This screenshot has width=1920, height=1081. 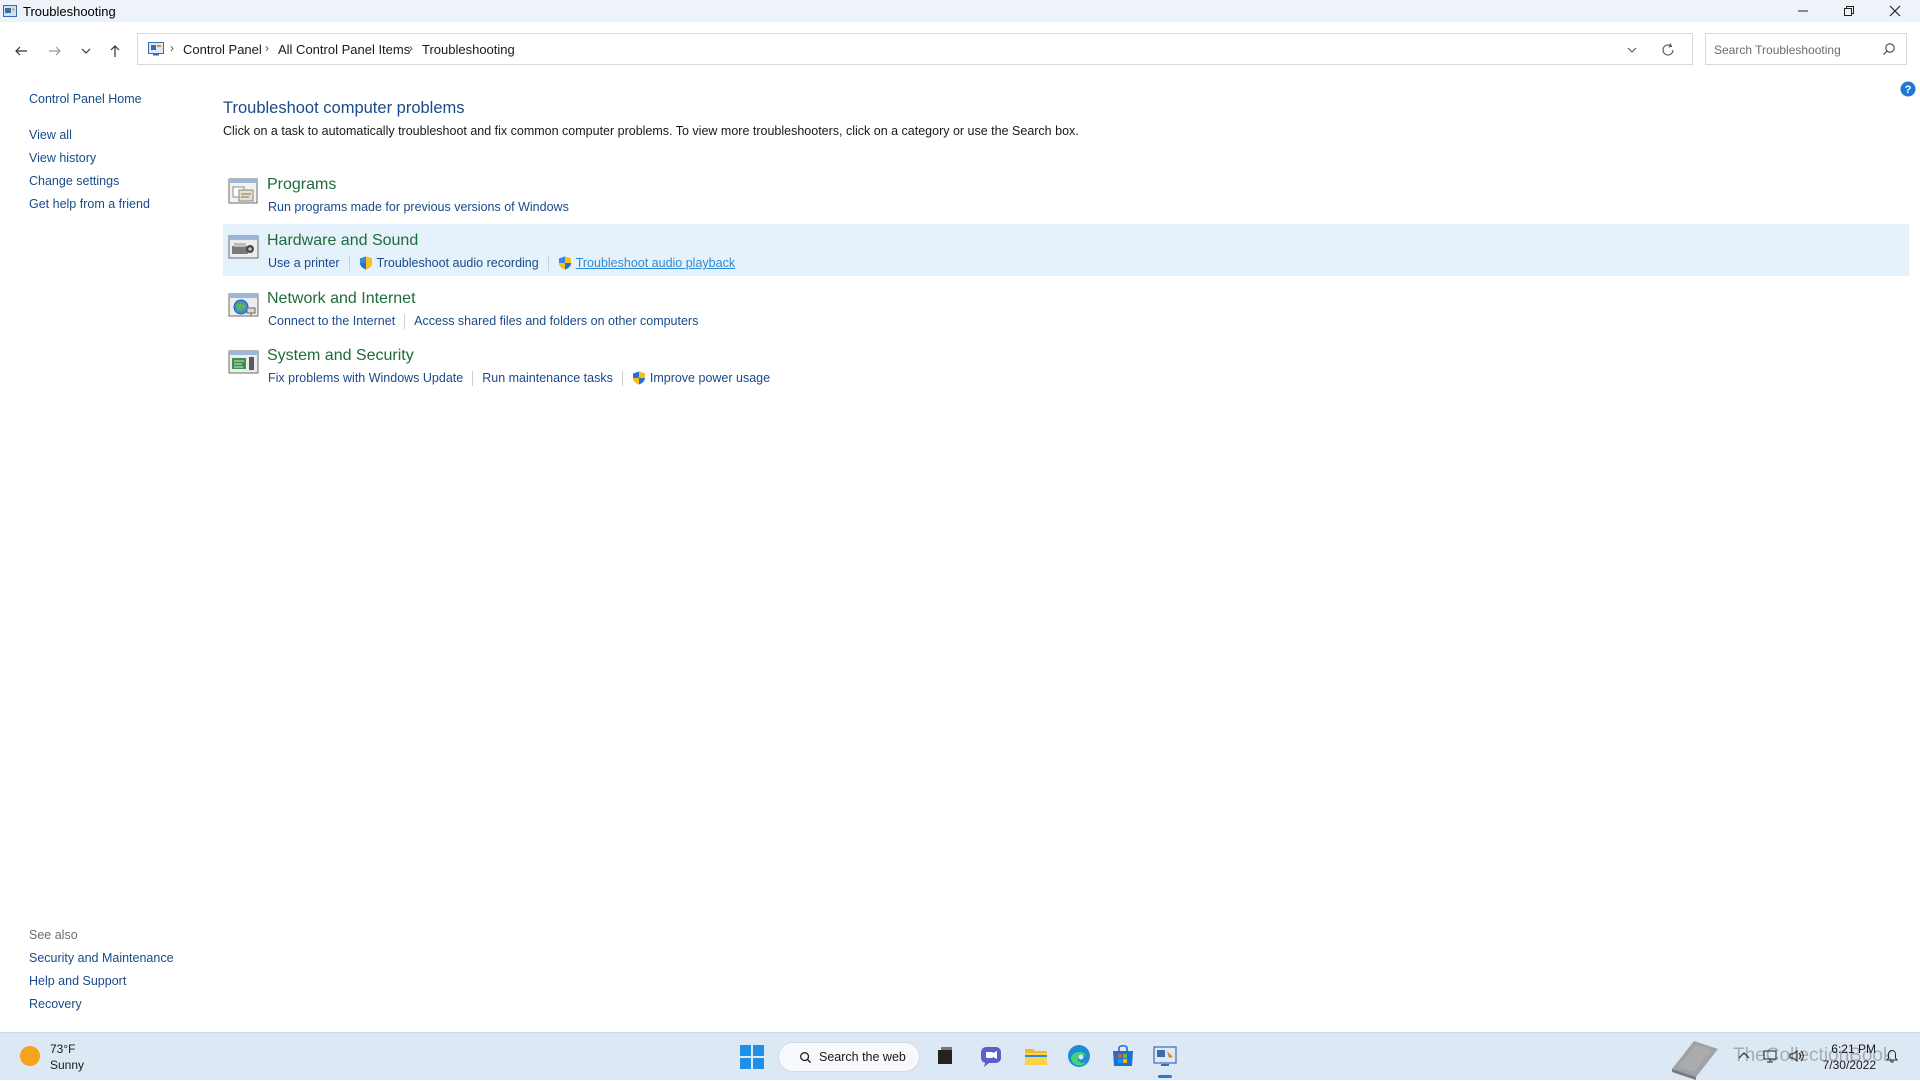 I want to click on restore-icon, so click(x=1849, y=11).